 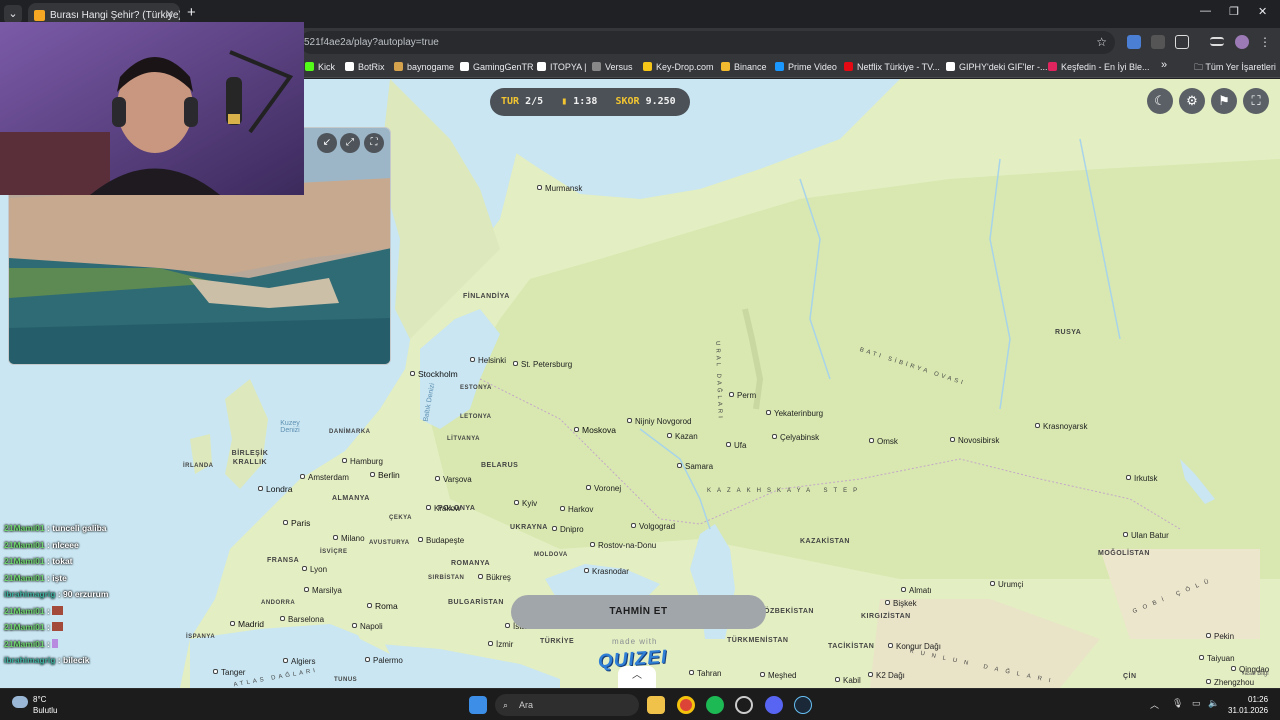 I want to click on translate-extension-icon, so click(x=1134, y=42).